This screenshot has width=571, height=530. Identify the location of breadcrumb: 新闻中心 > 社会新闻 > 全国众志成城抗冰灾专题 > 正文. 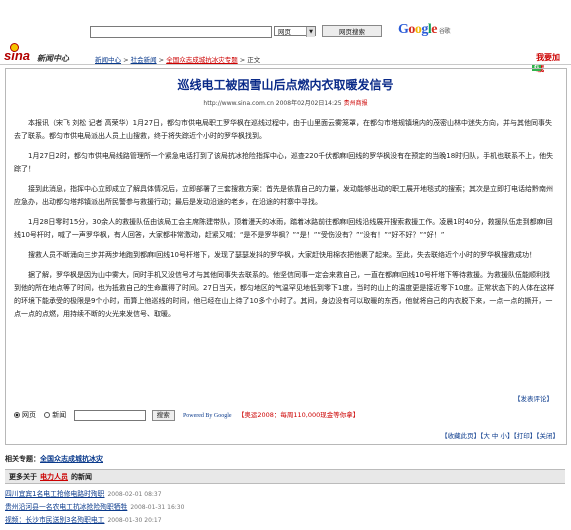
(178, 60).